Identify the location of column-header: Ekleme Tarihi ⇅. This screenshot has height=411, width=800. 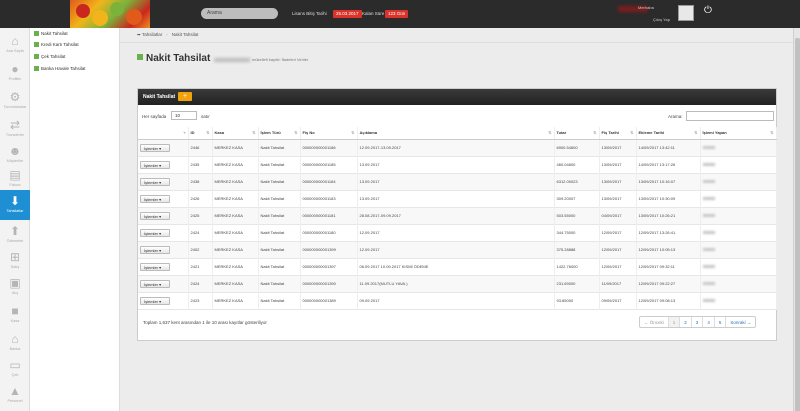
(668, 133).